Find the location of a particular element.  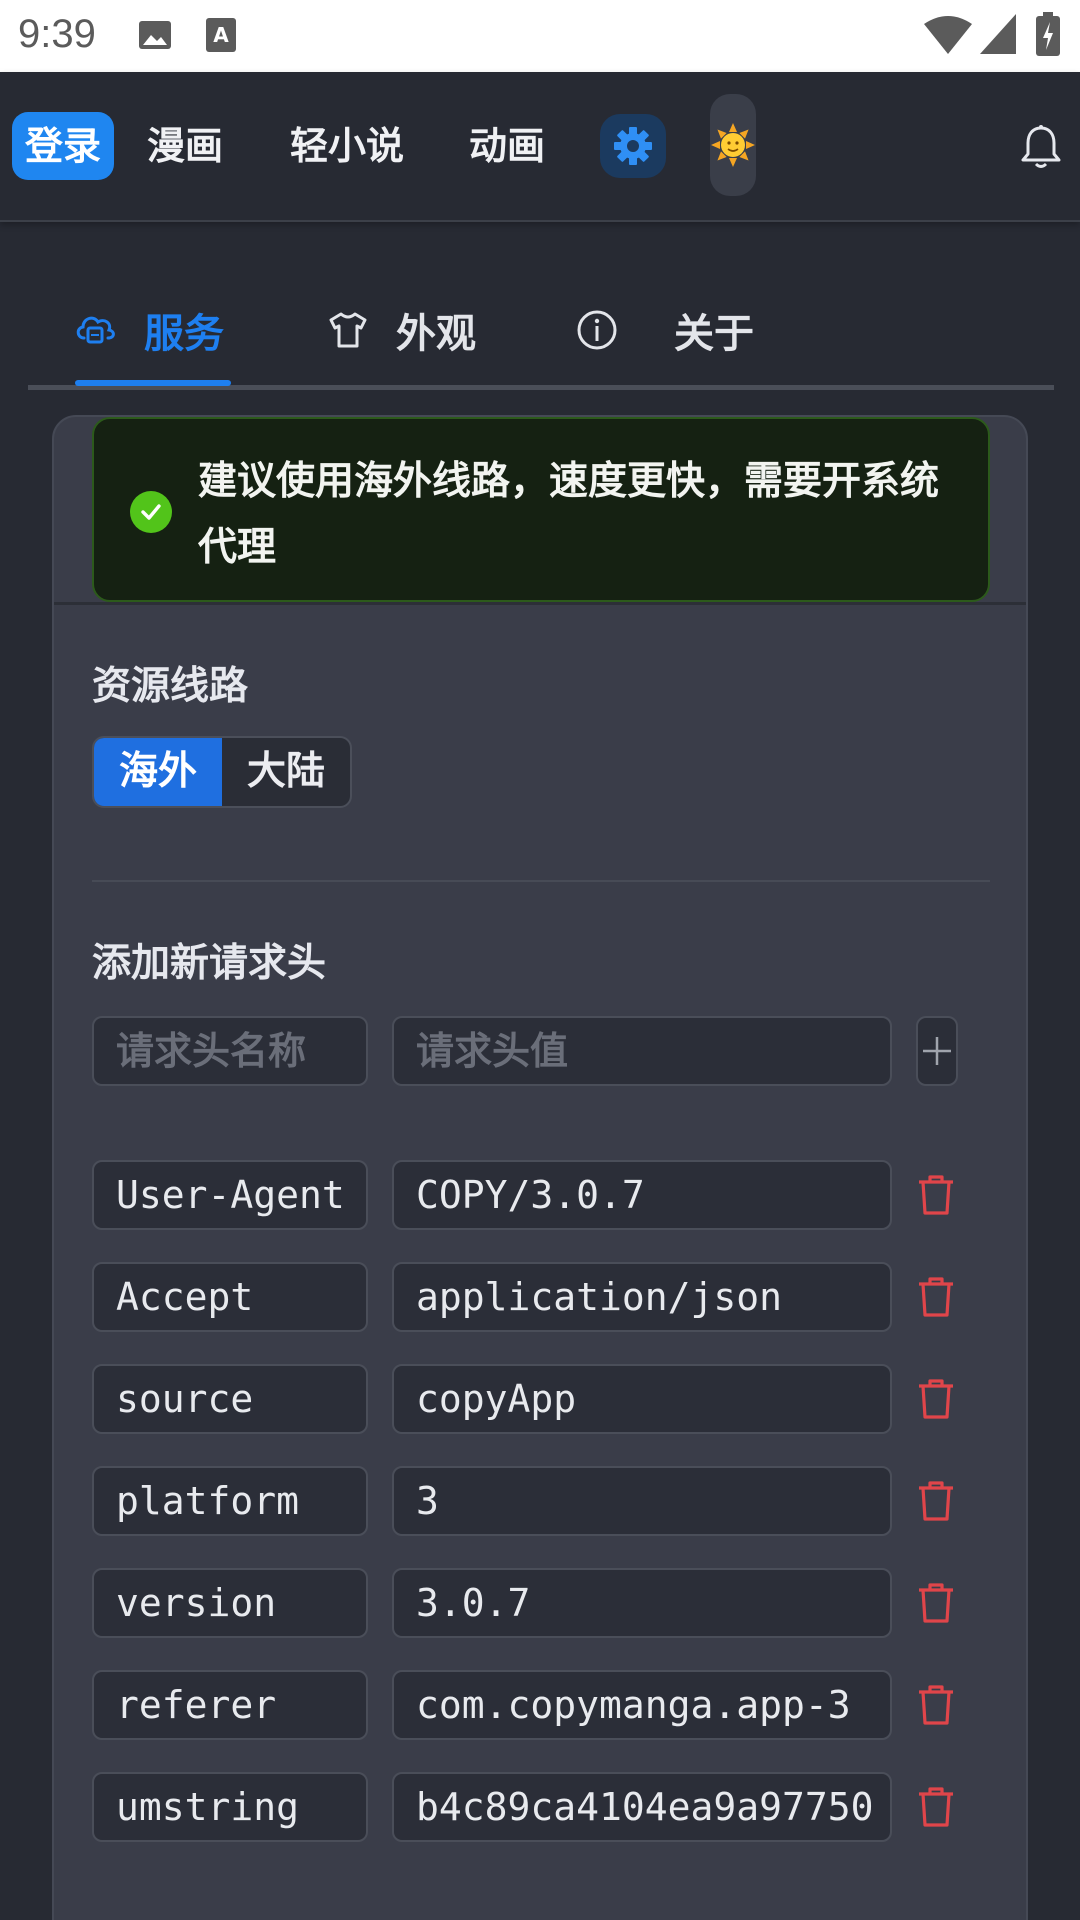

tab-service-label: 服务 is located at coordinates (184, 334).